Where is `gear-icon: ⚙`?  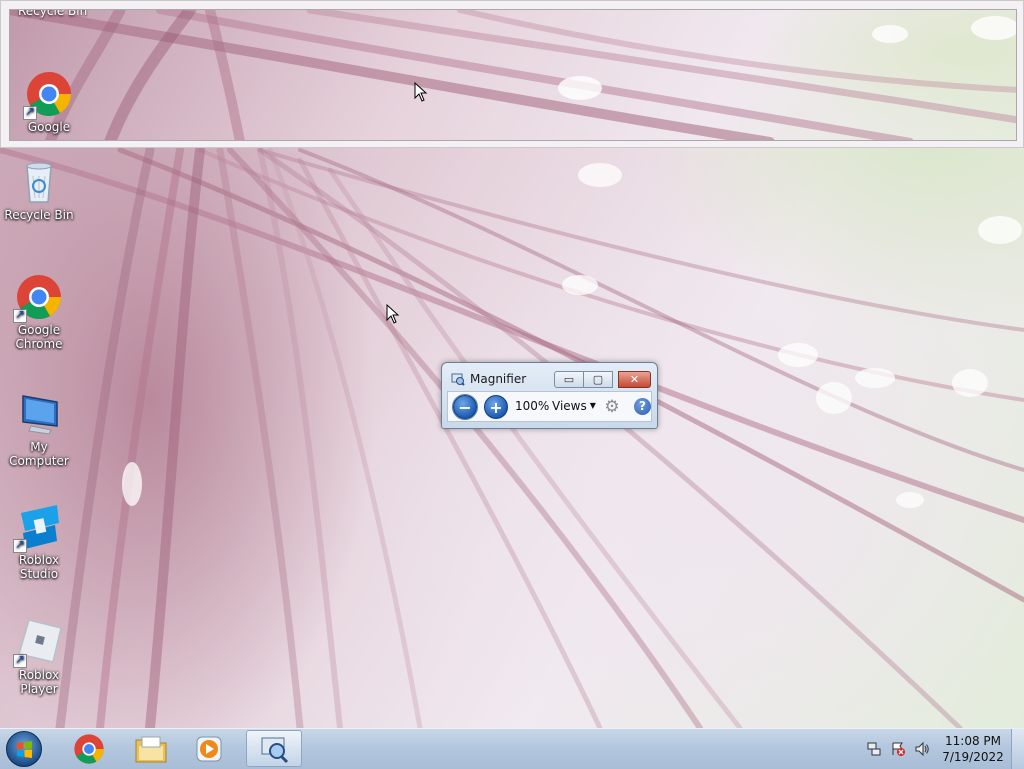
gear-icon: ⚙ is located at coordinates (612, 407).